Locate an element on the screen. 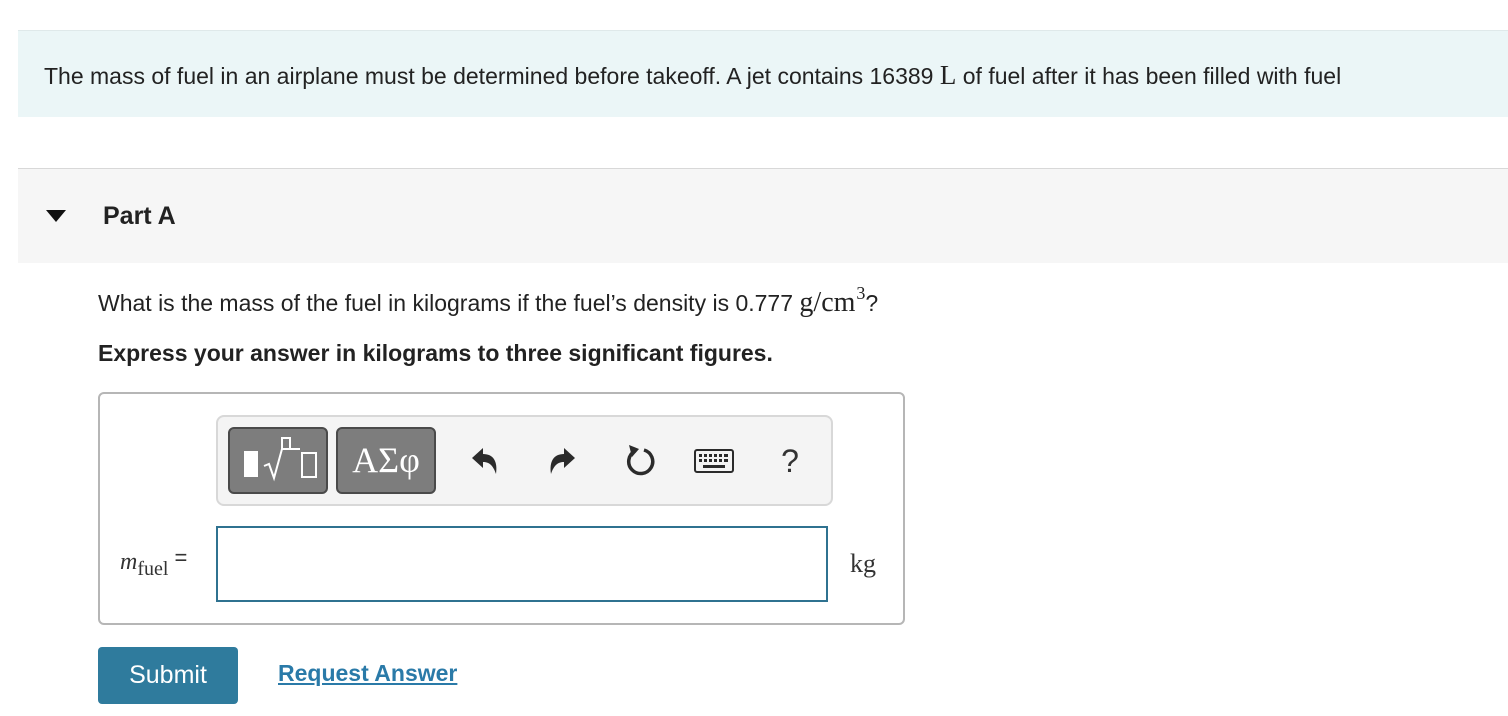  question-unit: g/cm3 is located at coordinates (832, 300).